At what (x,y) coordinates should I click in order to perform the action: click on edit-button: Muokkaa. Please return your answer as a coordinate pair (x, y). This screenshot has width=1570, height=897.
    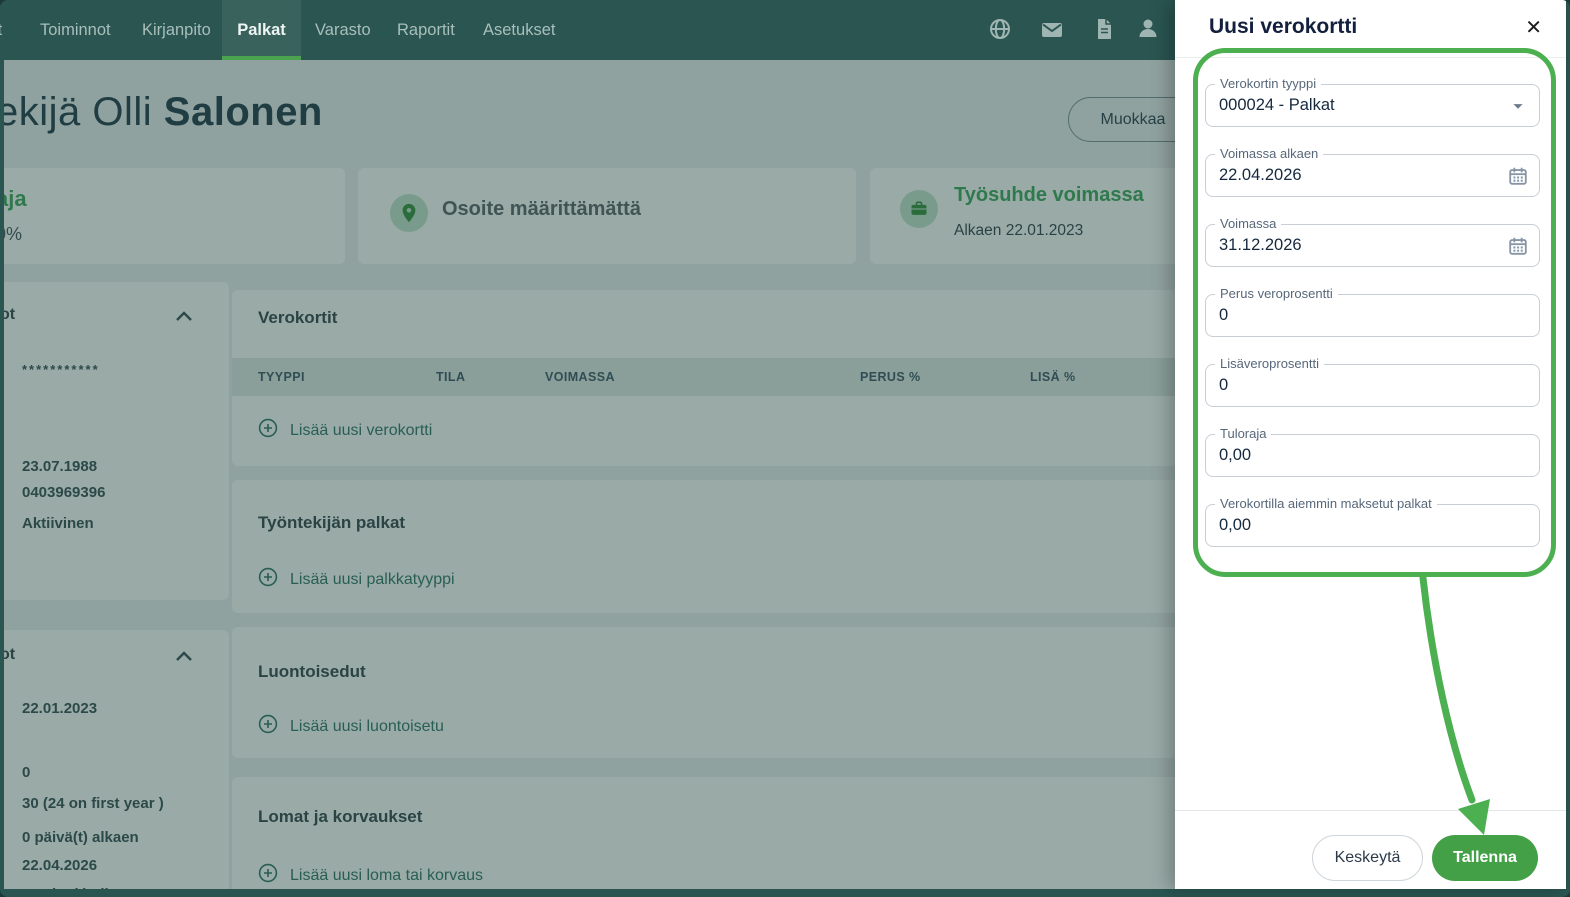
    Looking at the image, I should click on (1121, 119).